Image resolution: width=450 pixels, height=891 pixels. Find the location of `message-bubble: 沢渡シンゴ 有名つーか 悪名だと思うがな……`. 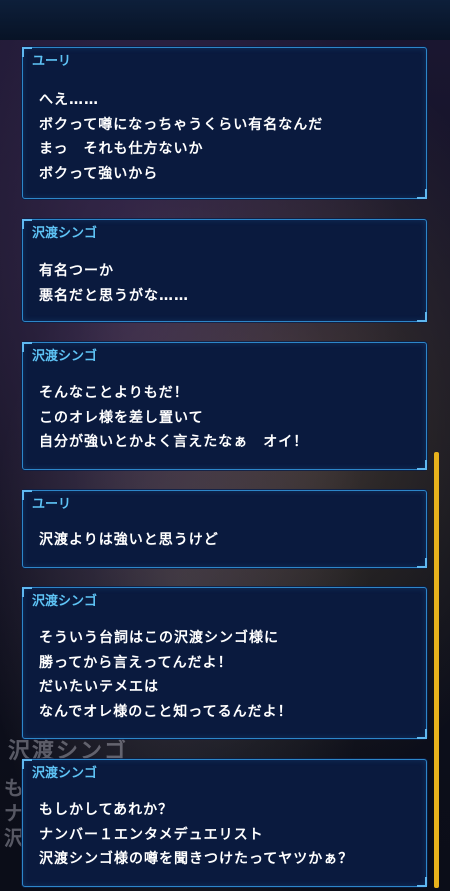

message-bubble: 沢渡シンゴ 有名つーか 悪名だと思うがな…… is located at coordinates (224, 270).